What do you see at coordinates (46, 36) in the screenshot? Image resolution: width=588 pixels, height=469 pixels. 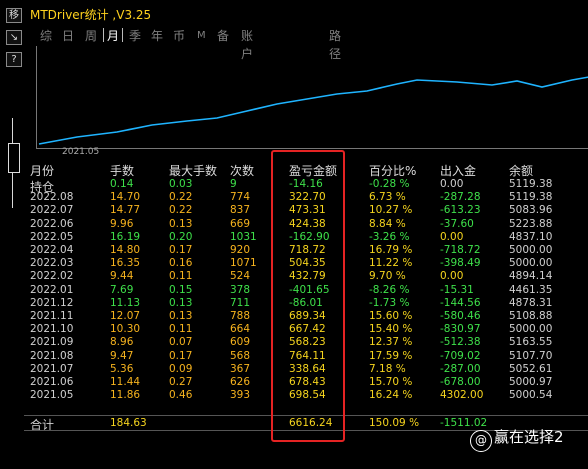 I see `tab-summary: 综` at bounding box center [46, 36].